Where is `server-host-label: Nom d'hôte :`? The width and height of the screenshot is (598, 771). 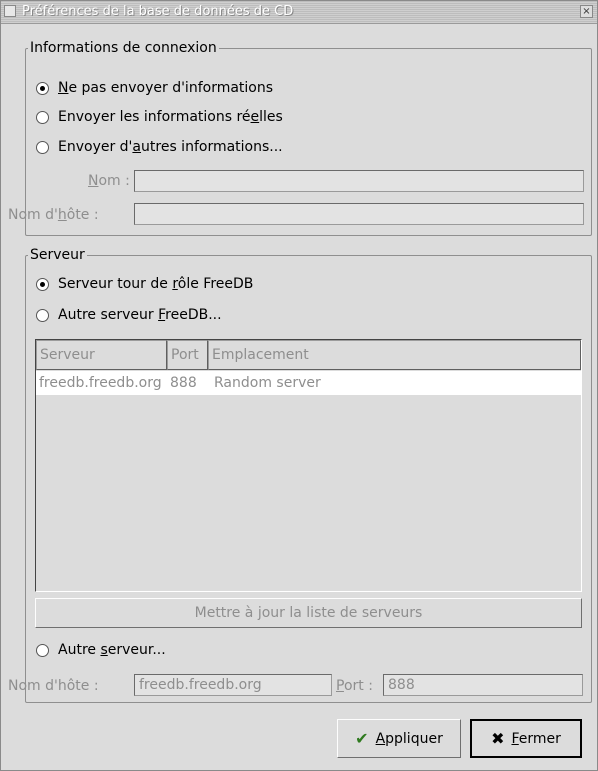 server-host-label: Nom d'hôte : is located at coordinates (53, 686).